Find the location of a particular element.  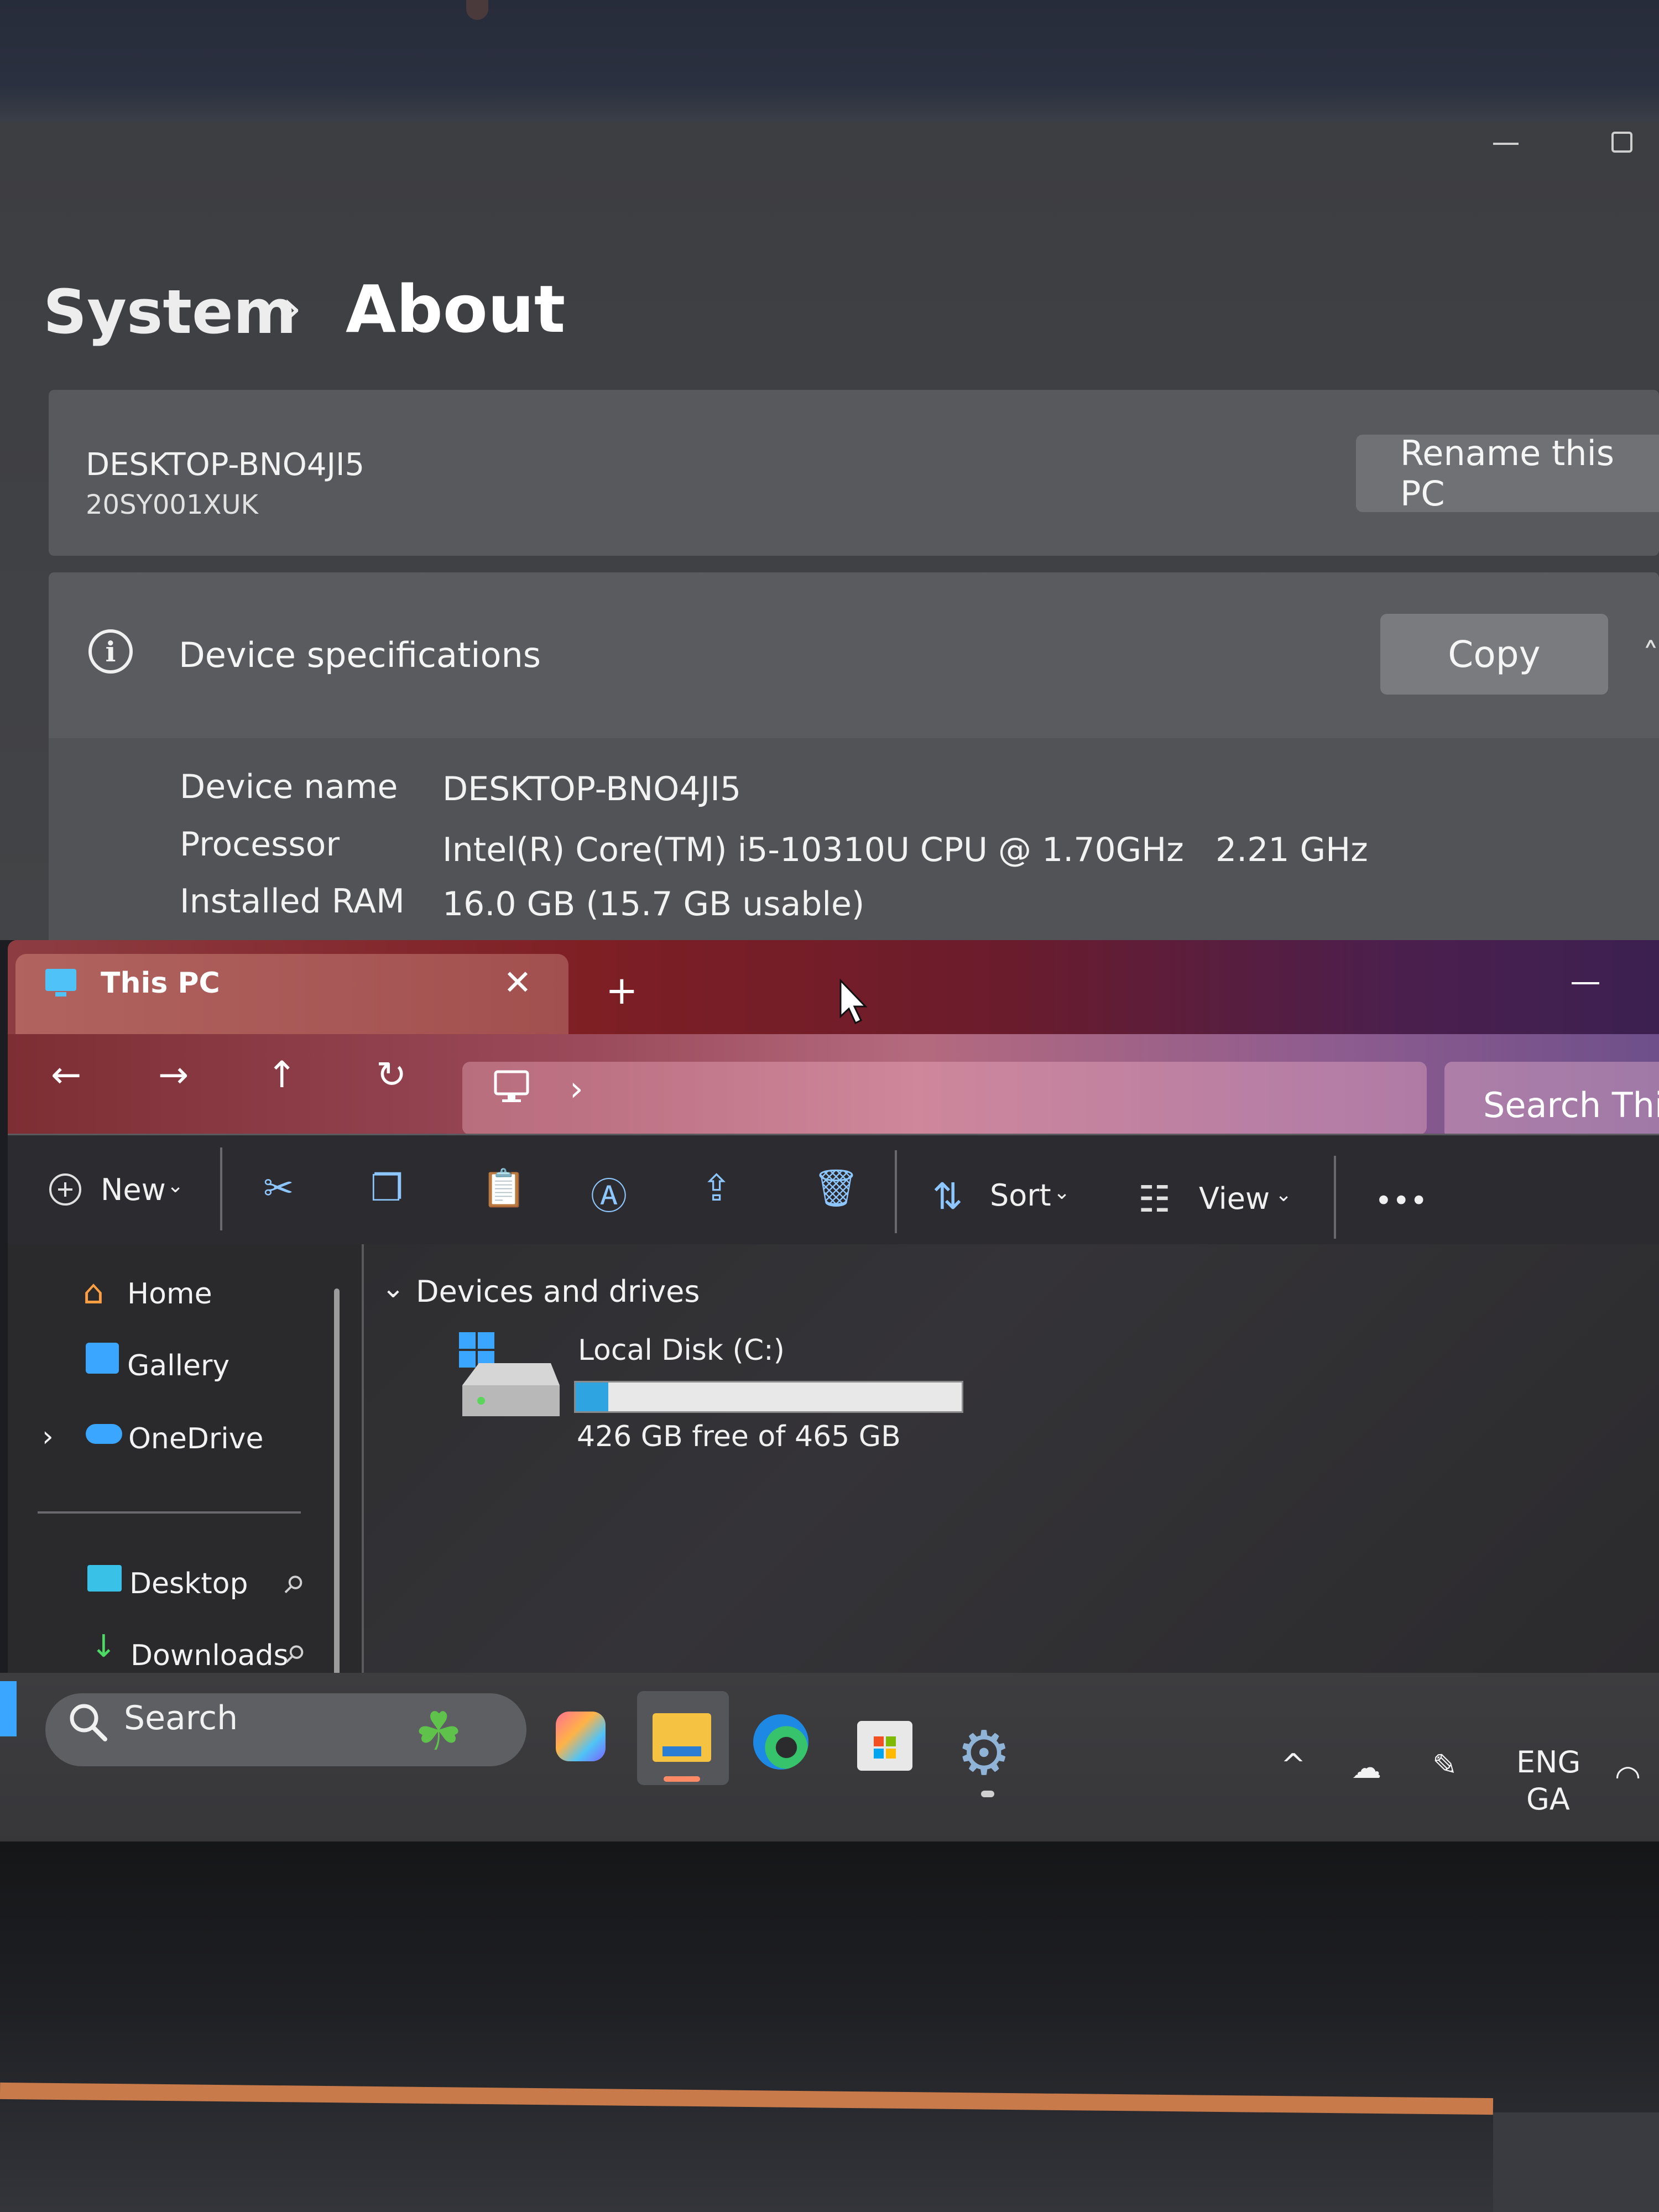

refresh-button: ↻ is located at coordinates (391, 1075).